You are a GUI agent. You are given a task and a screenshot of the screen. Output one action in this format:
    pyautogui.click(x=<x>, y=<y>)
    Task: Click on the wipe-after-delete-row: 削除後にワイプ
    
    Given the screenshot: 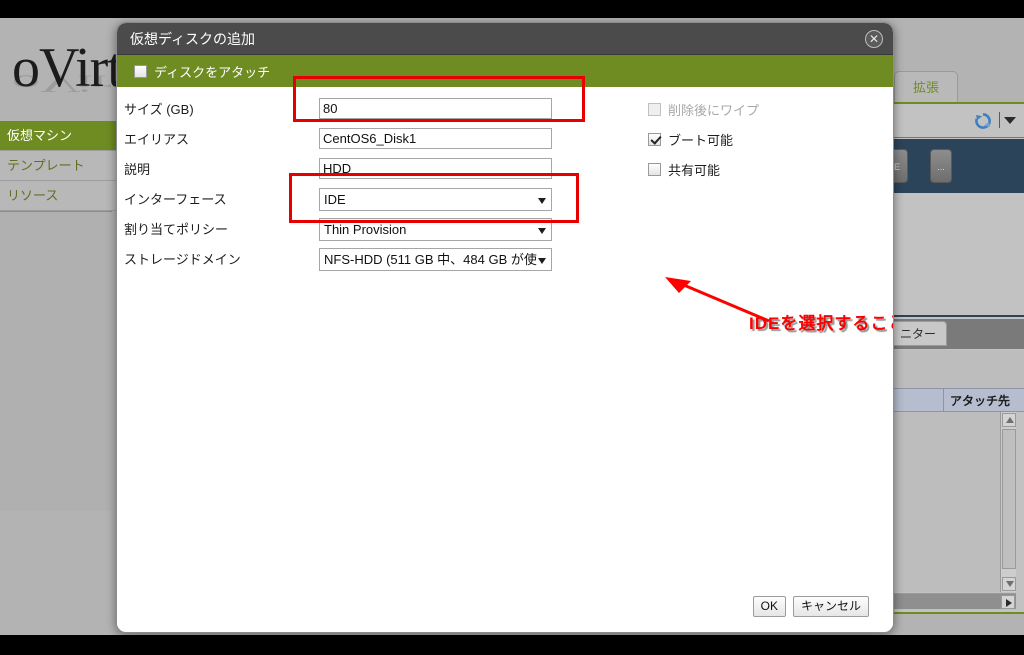 What is the action you would take?
    pyautogui.click(x=703, y=109)
    